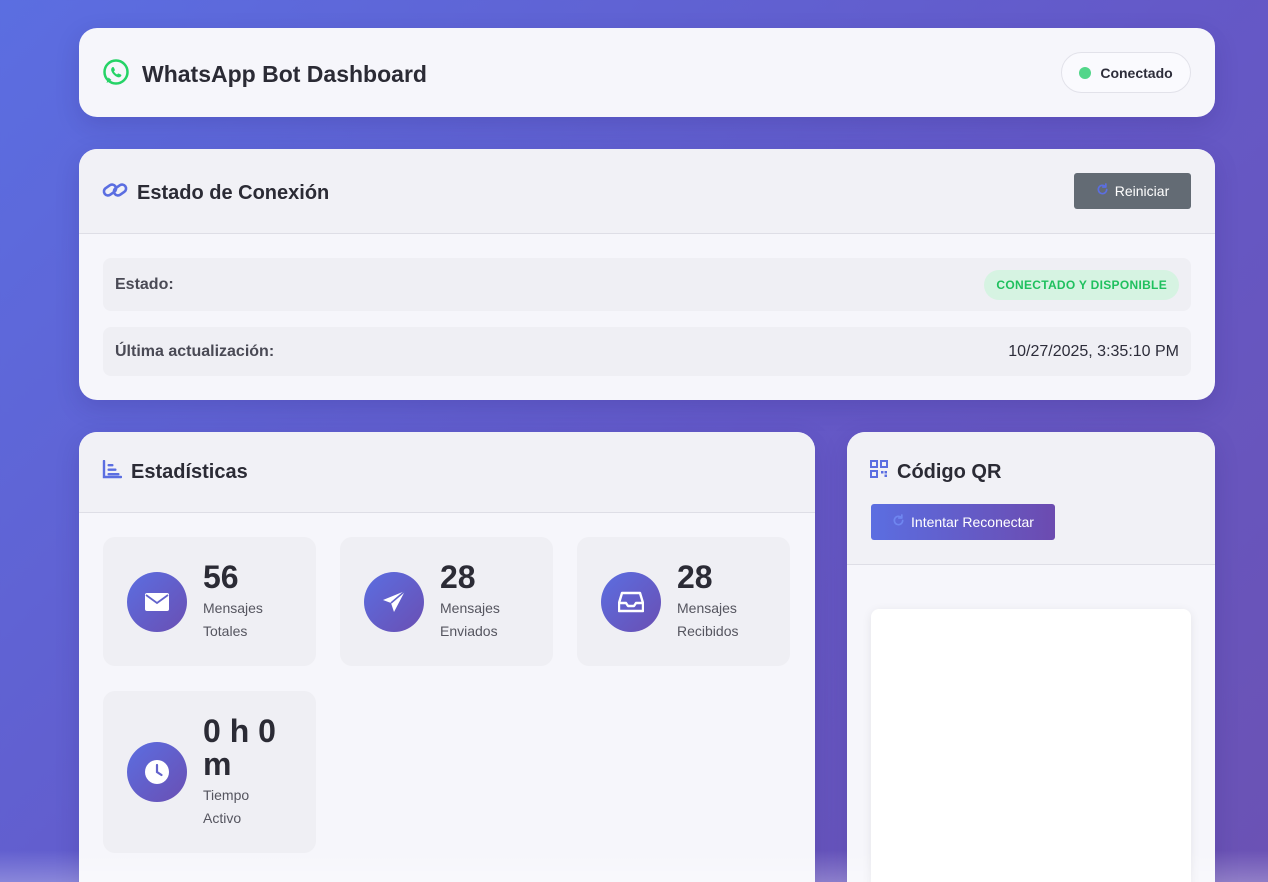 This screenshot has height=882, width=1268. What do you see at coordinates (115, 193) in the screenshot?
I see `link-icon` at bounding box center [115, 193].